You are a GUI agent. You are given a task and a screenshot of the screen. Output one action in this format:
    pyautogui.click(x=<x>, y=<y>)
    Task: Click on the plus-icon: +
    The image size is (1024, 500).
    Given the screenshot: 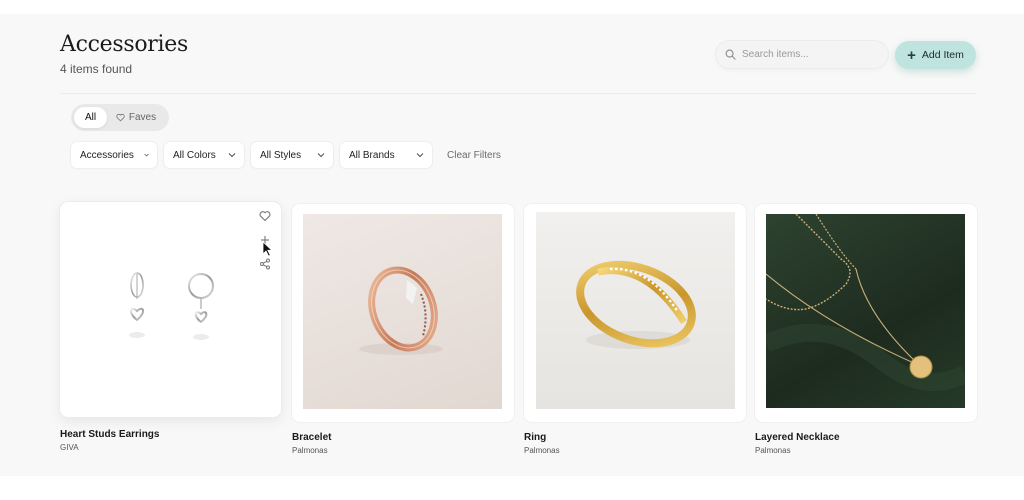 What is the action you would take?
    pyautogui.click(x=911, y=55)
    